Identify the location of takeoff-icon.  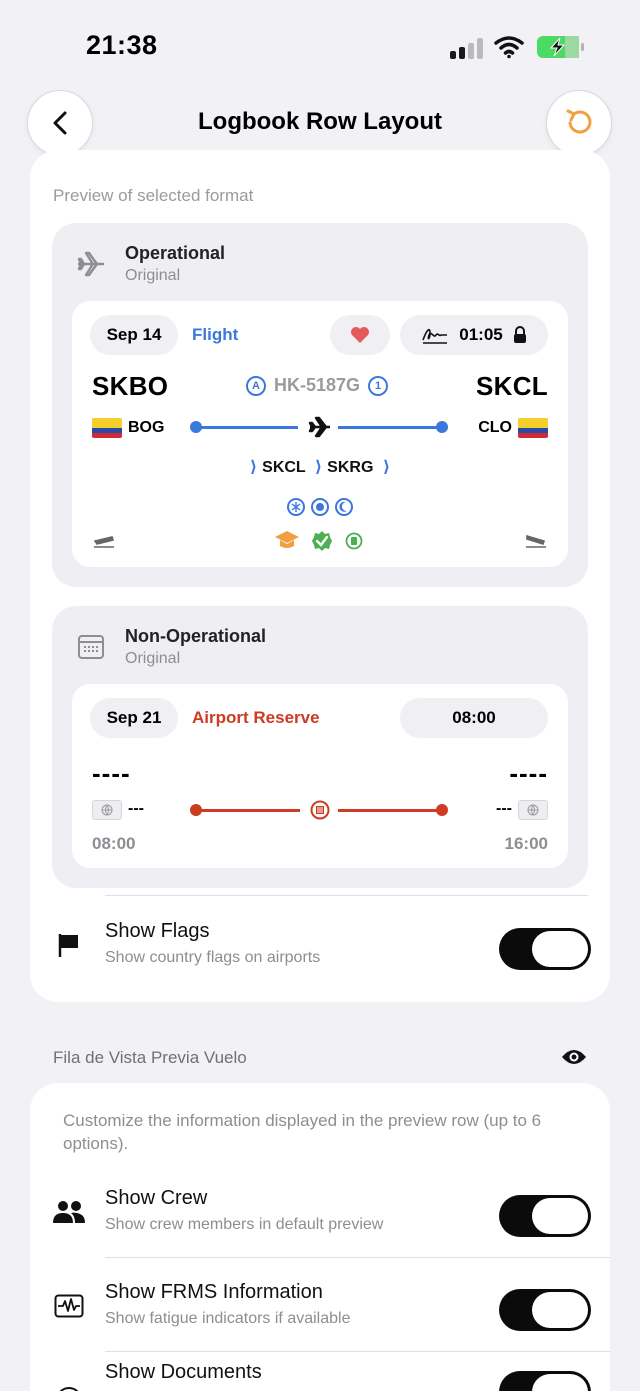
(104, 542).